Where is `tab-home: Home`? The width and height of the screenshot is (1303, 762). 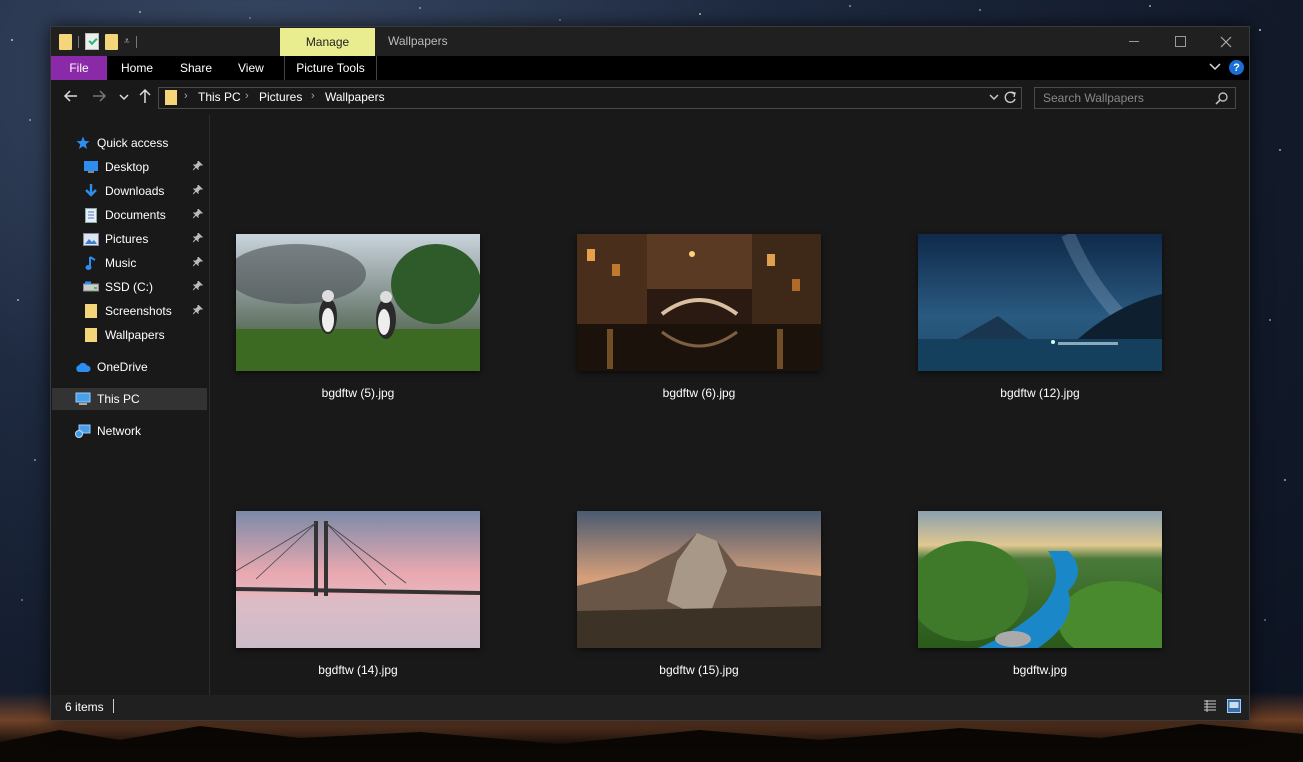 tab-home: Home is located at coordinates (137, 68).